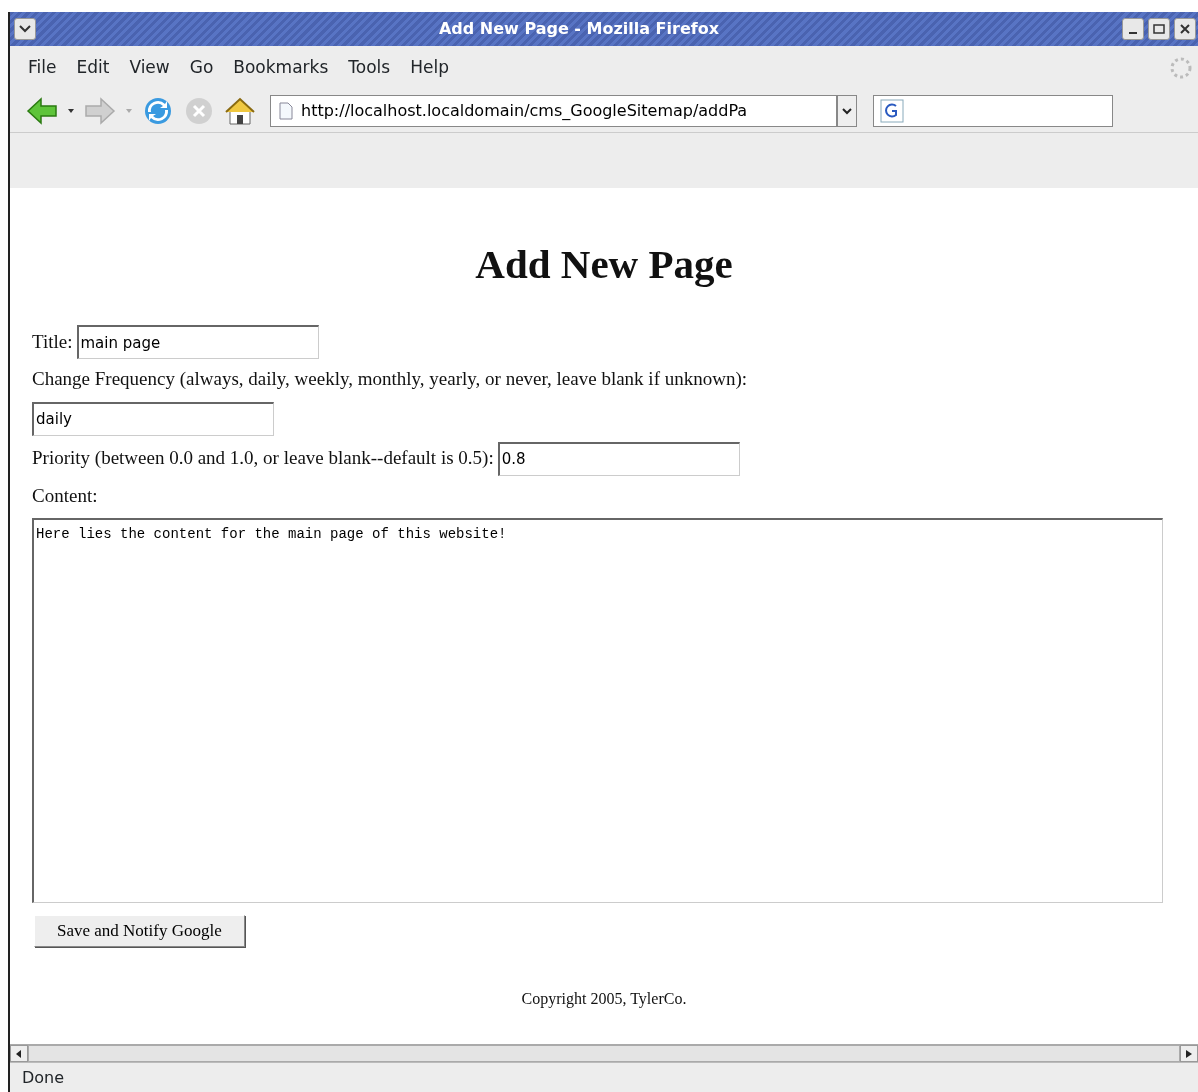 The height and width of the screenshot is (1092, 1198). I want to click on back-button, so click(42, 111).